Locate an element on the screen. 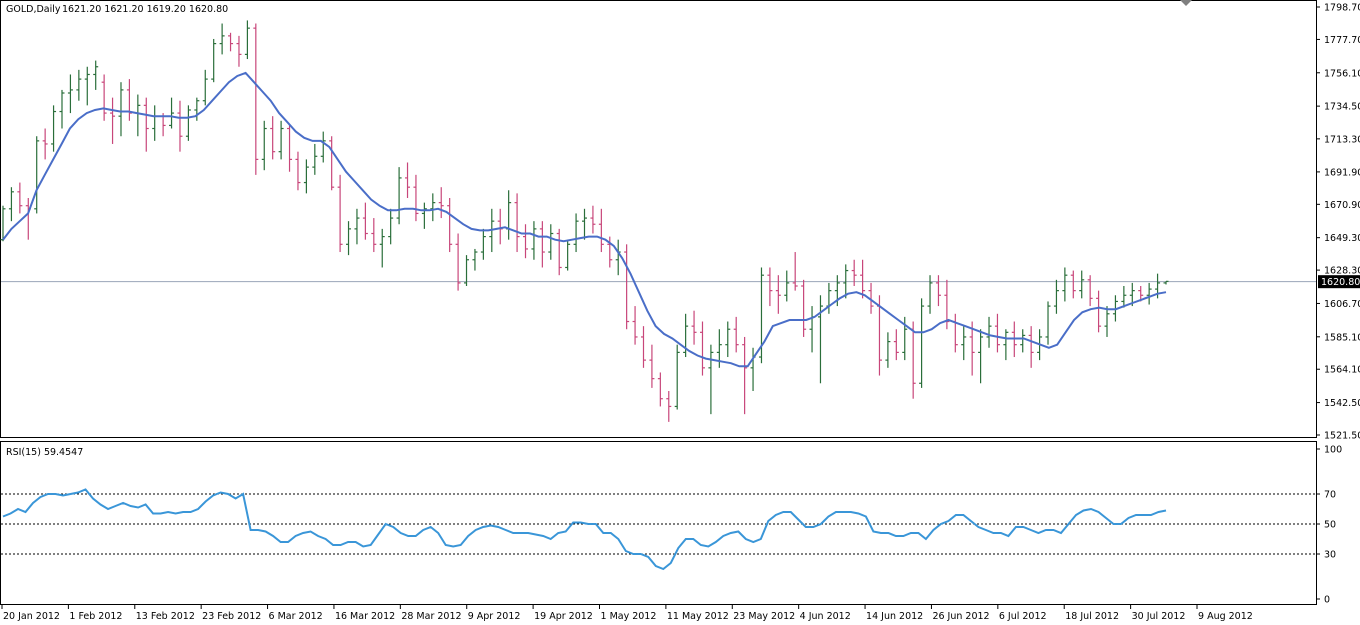 This screenshot has width=1360, height=625. time-tick-label: 28 Mar 2012 is located at coordinates (431, 616).